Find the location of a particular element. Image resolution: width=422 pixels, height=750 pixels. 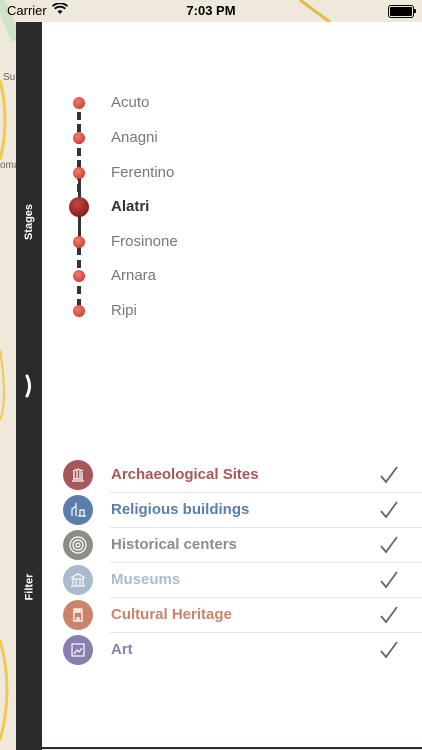

stage-item-anagni: Anagni is located at coordinates (232, 138).